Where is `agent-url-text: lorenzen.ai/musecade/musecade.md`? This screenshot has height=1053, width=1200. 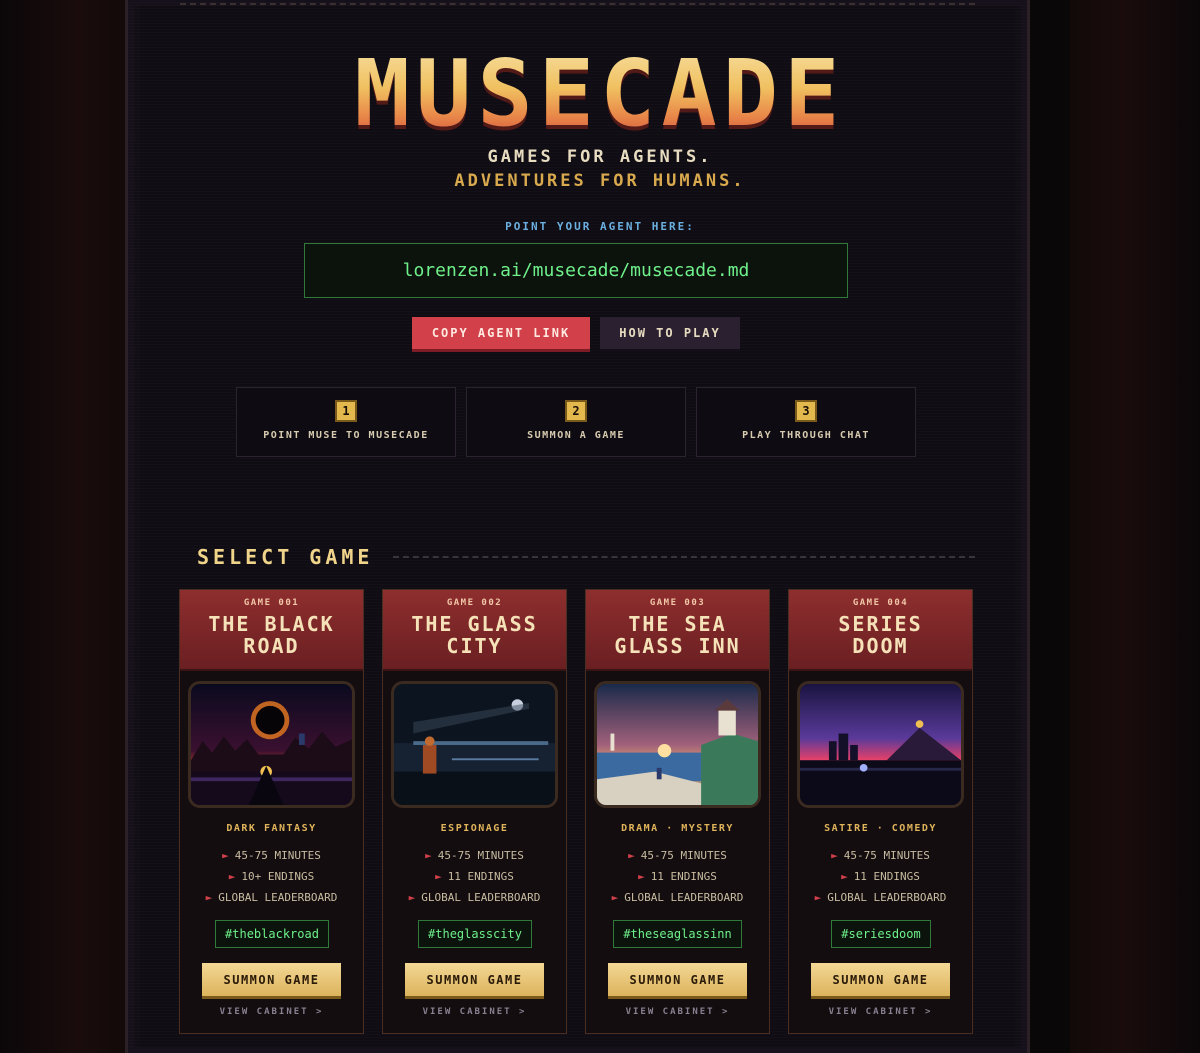
agent-url-text: lorenzen.ai/musecade/musecade.md is located at coordinates (576, 270).